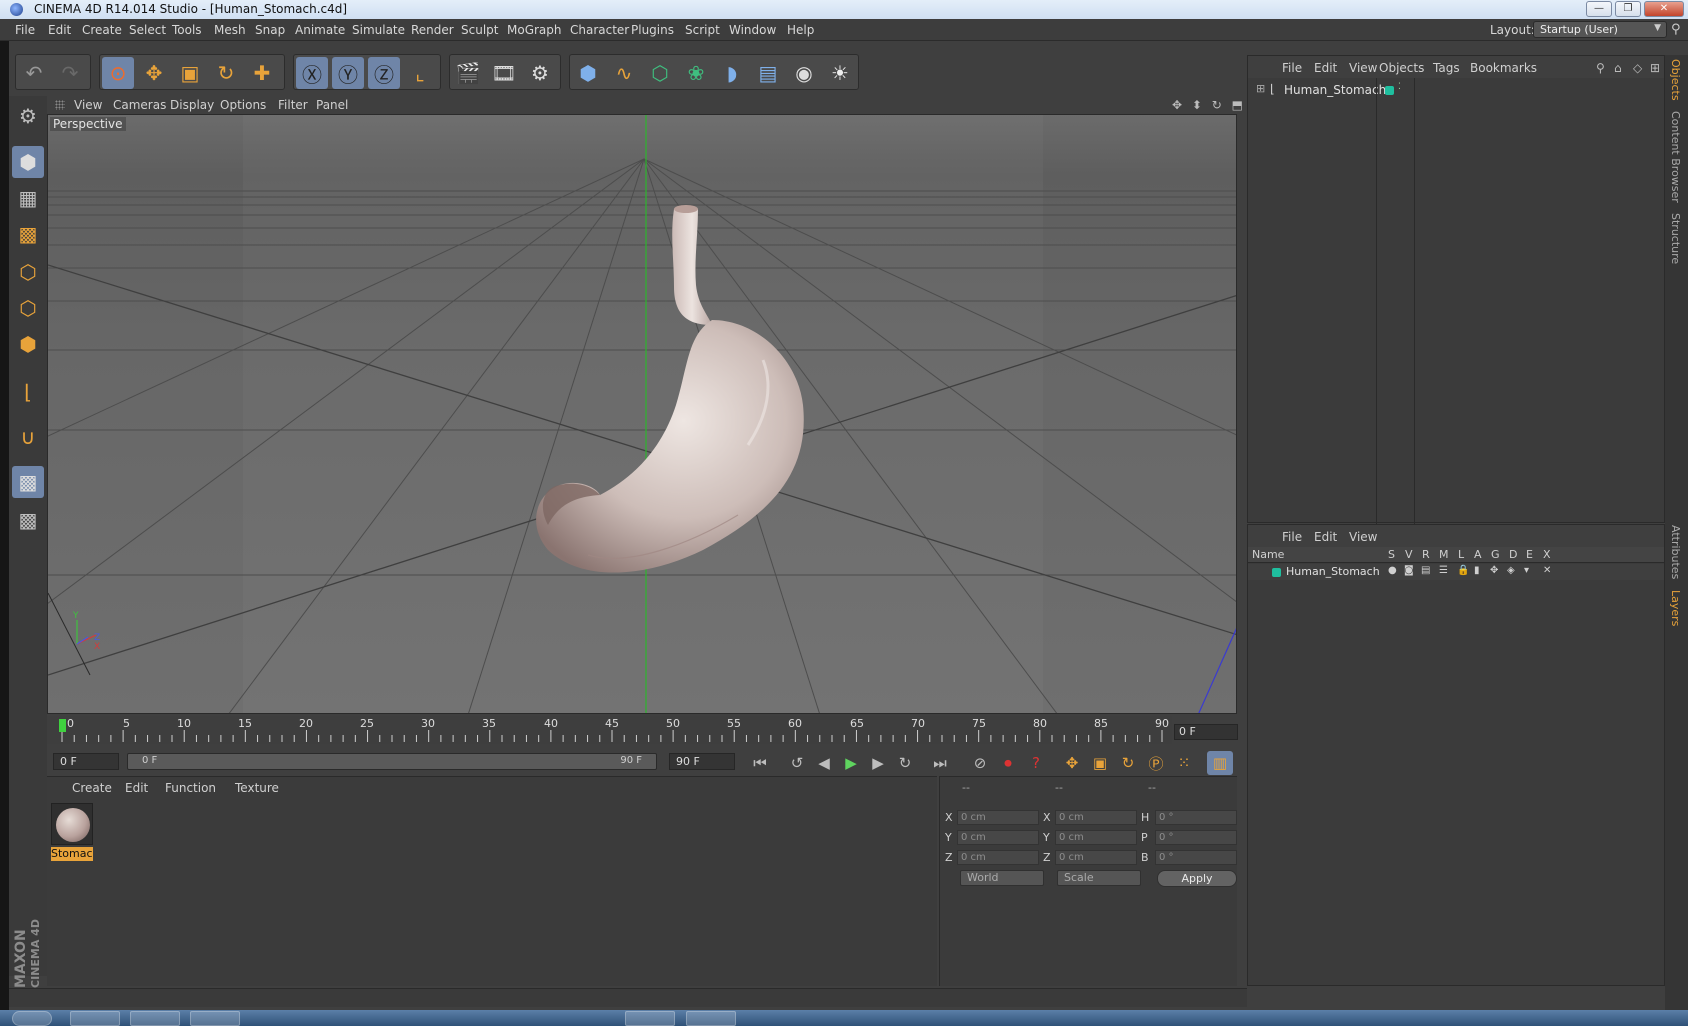 This screenshot has width=1688, height=1026. What do you see at coordinates (998, 837) in the screenshot?
I see `position-y-field: 0 cm` at bounding box center [998, 837].